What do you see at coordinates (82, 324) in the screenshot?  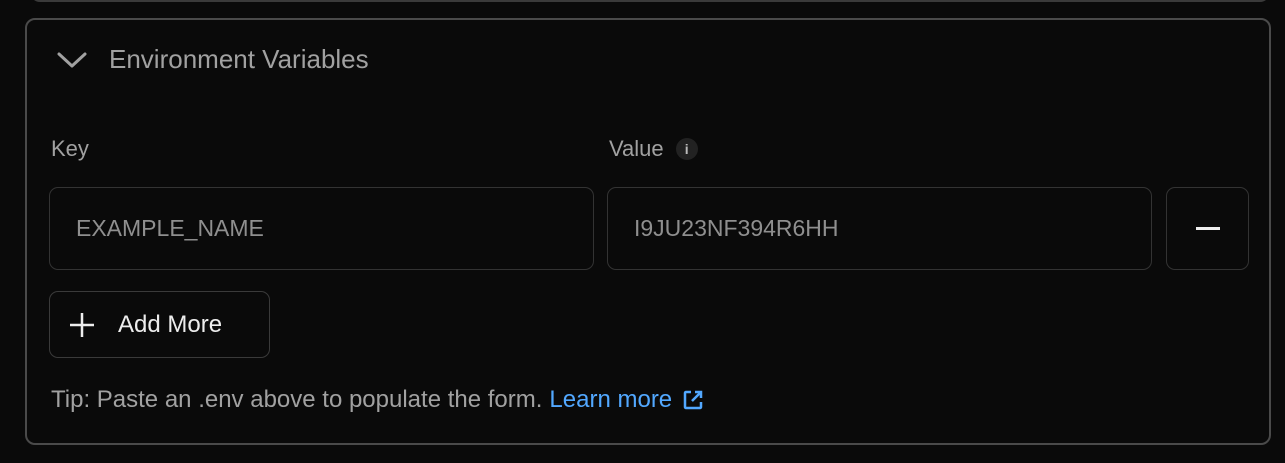 I see `plus-icon` at bounding box center [82, 324].